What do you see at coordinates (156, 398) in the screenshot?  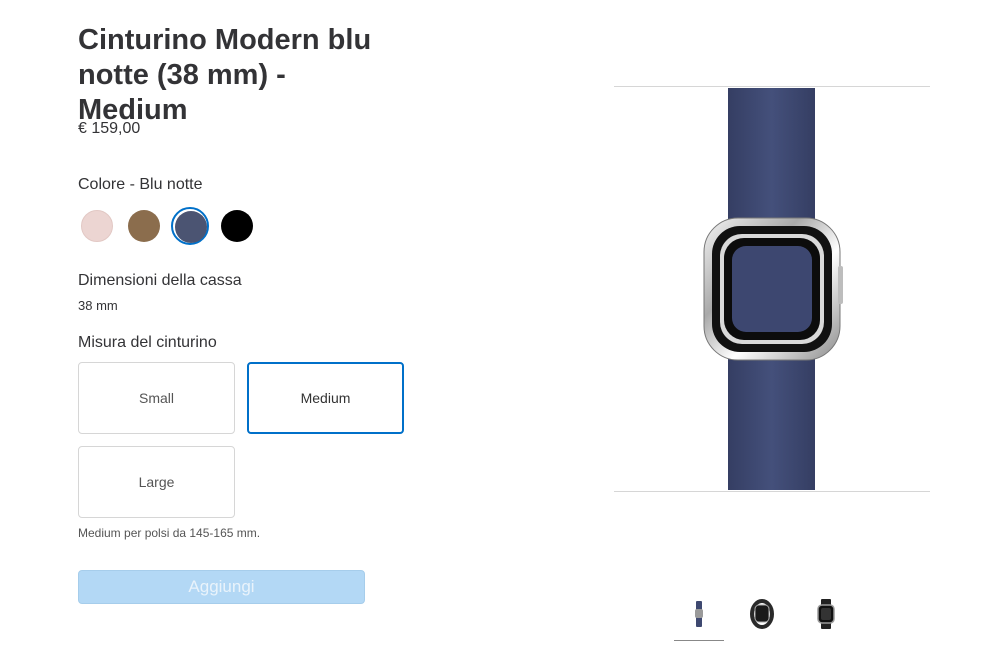 I see `size-option-small: Small` at bounding box center [156, 398].